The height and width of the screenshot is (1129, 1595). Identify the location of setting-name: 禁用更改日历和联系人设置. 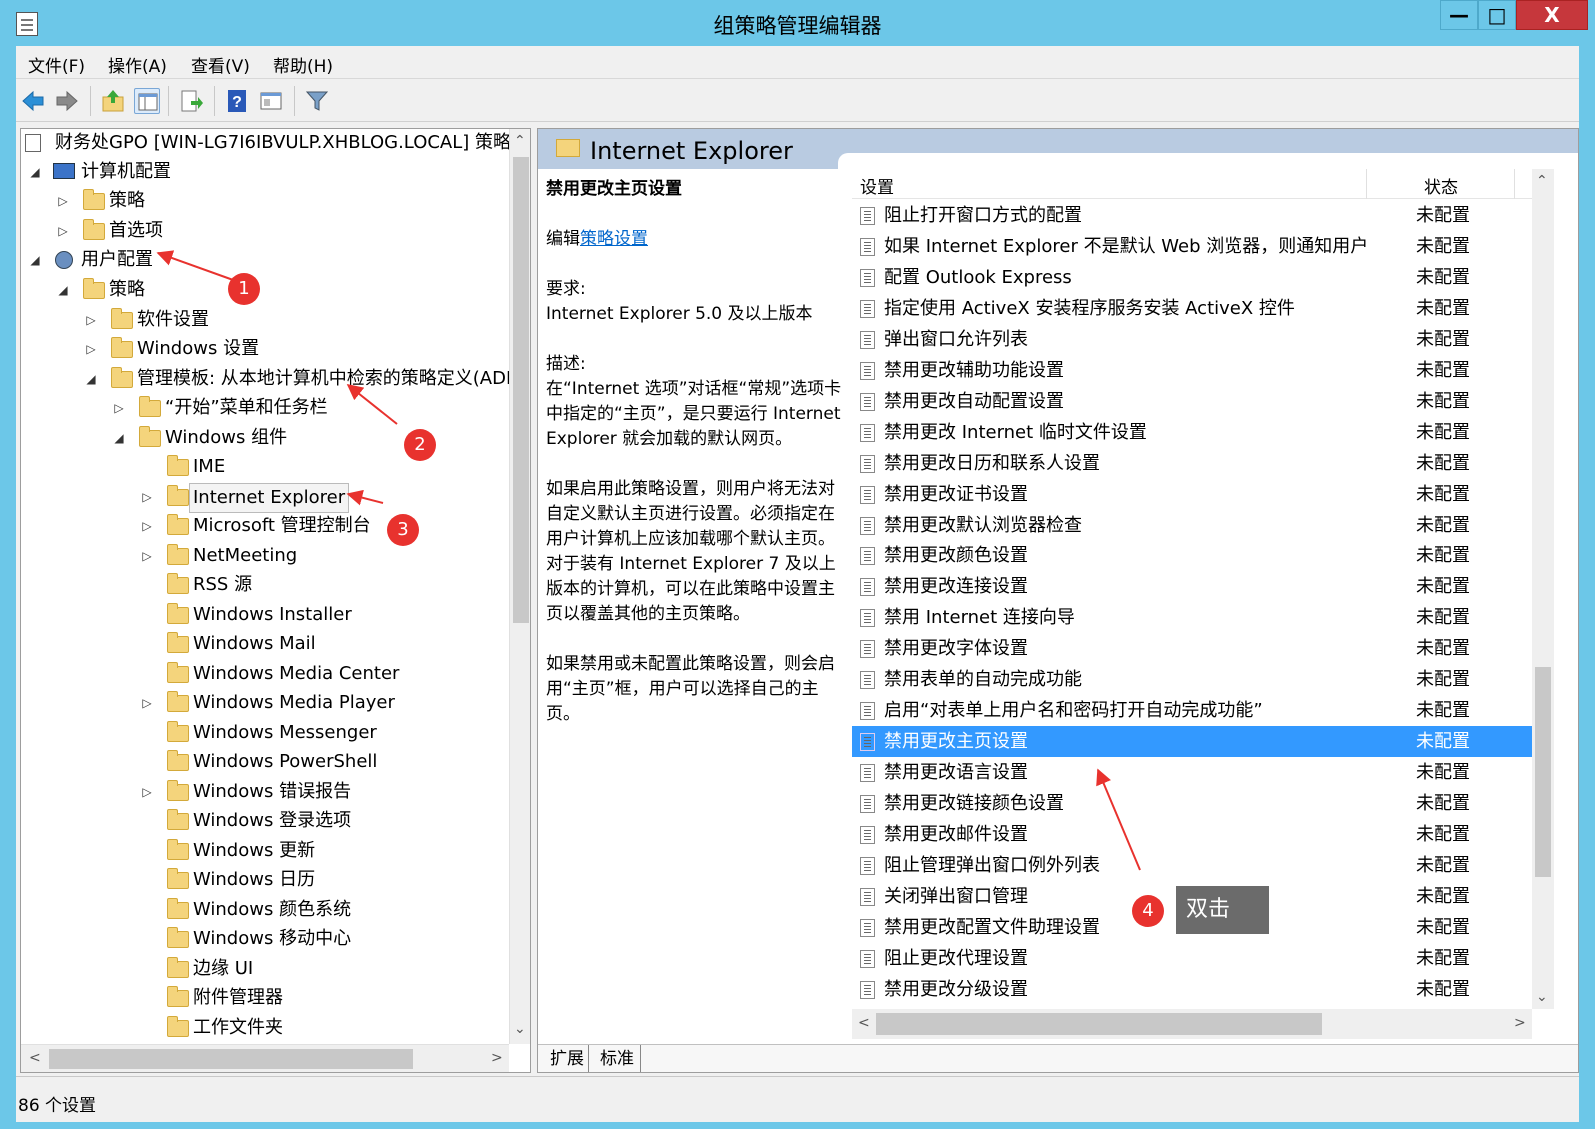
(992, 463).